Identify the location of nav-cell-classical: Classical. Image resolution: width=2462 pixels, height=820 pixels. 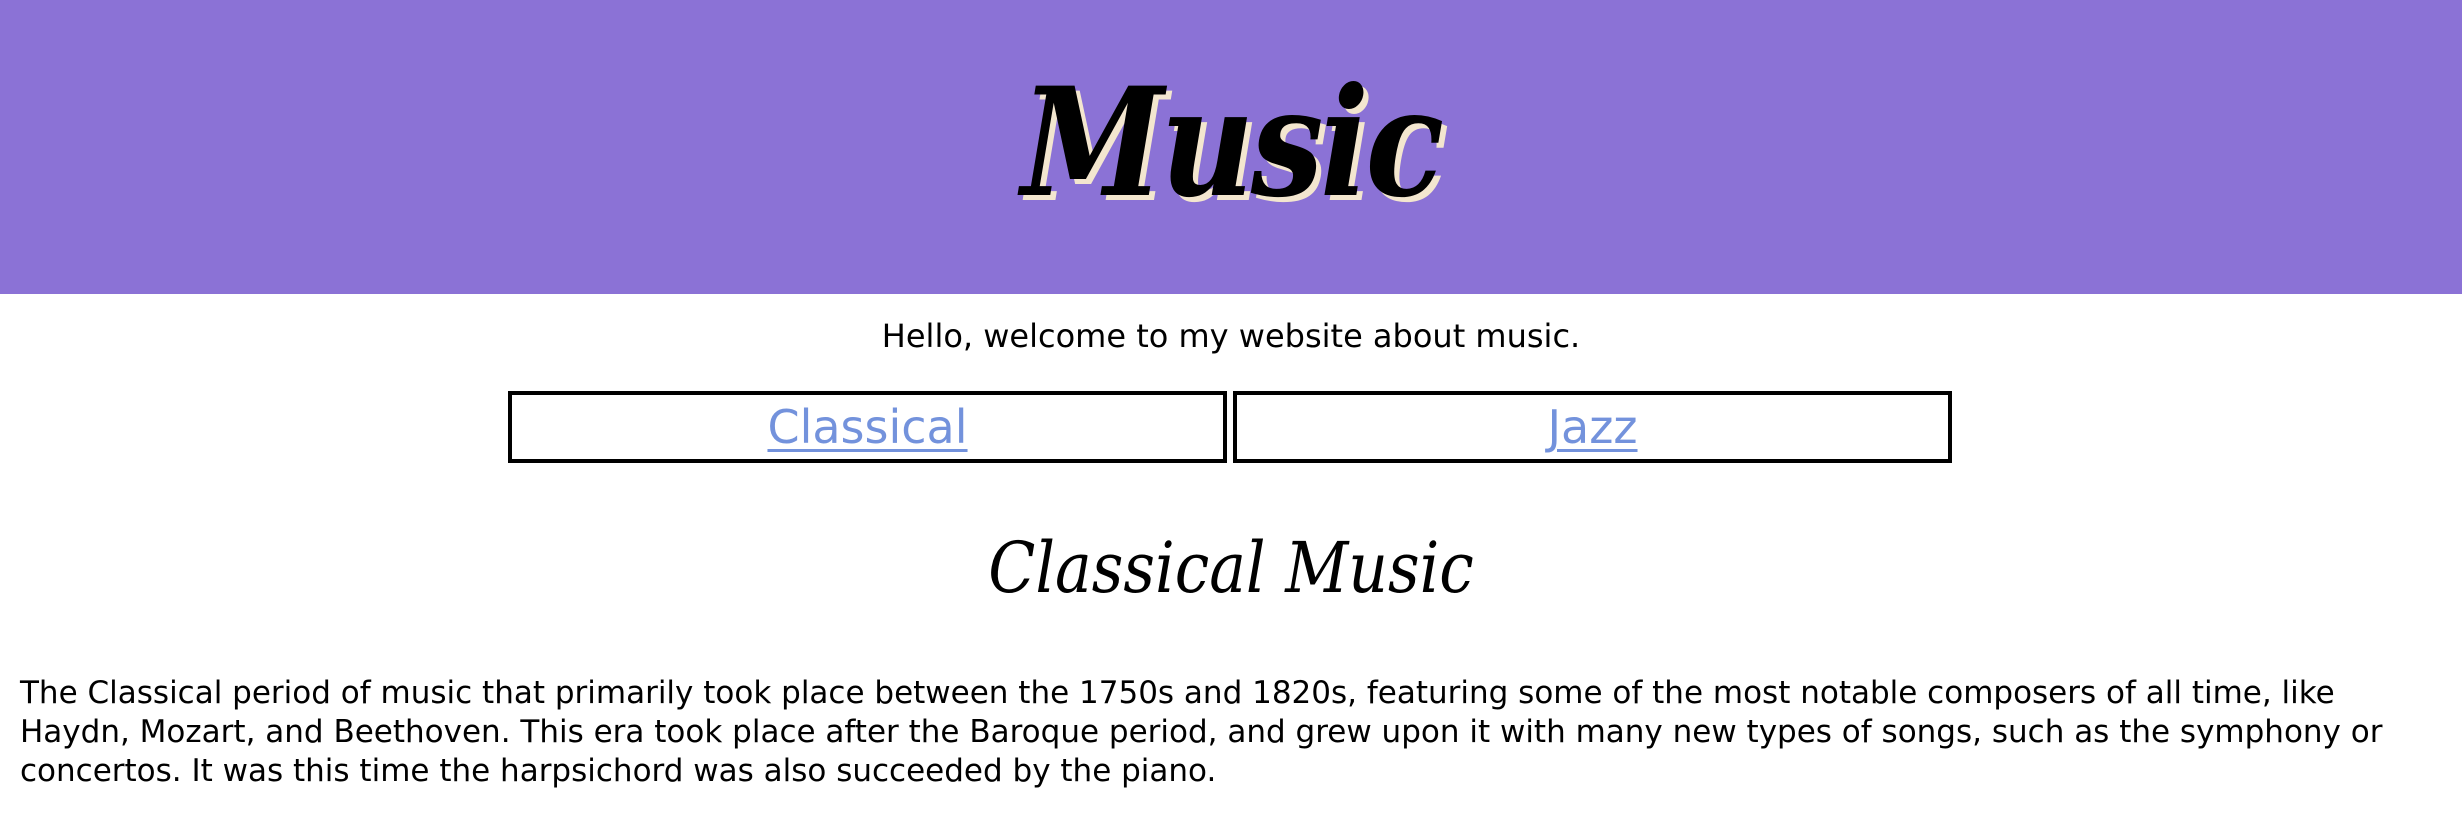
(867, 427).